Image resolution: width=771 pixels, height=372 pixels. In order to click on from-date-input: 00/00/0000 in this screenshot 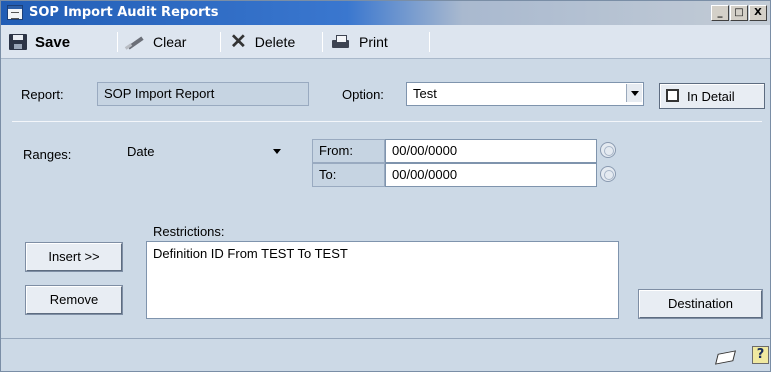, I will do `click(491, 151)`.